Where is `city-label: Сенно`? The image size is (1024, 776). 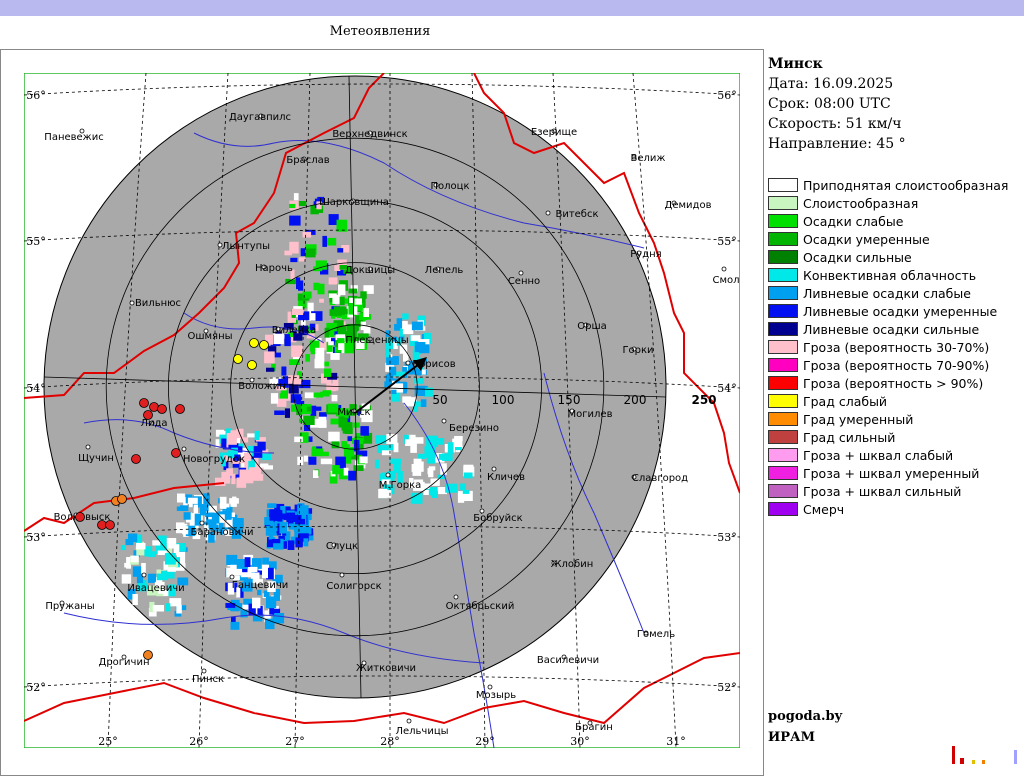 city-label: Сенно is located at coordinates (524, 281).